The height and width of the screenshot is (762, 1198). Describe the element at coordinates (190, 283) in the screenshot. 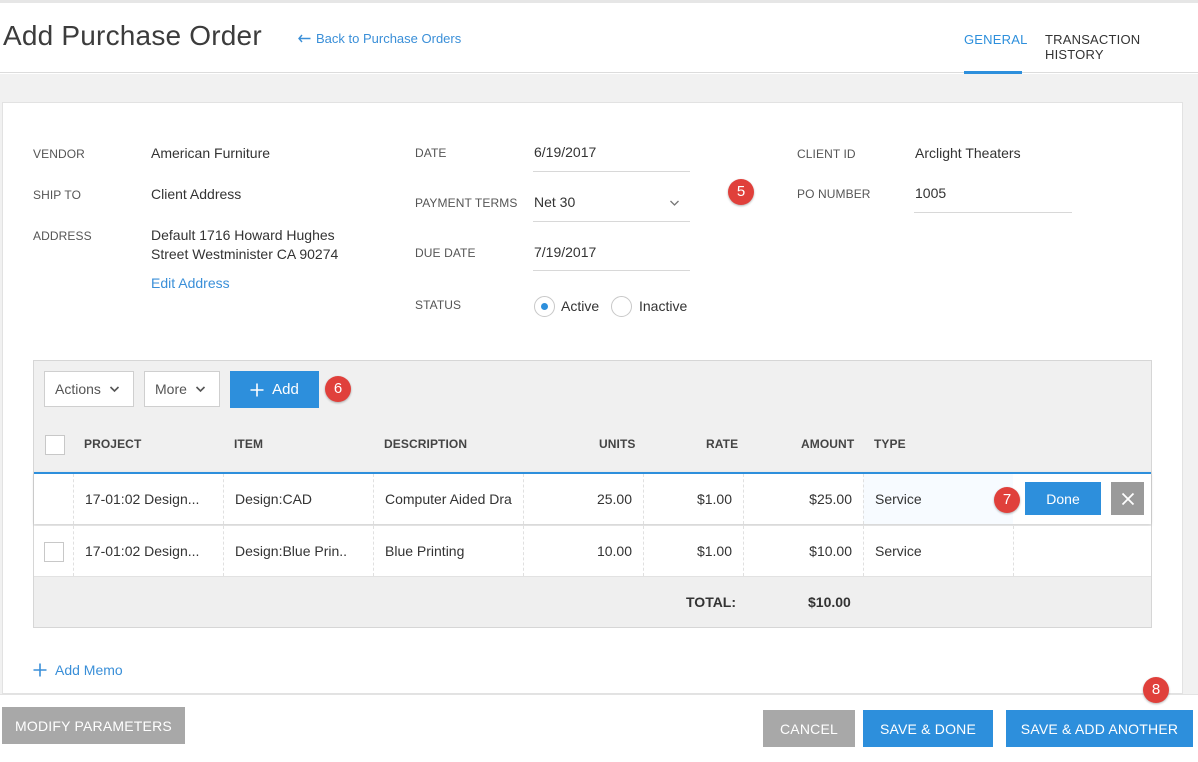

I see `edit-address-link: Edit Address` at that location.